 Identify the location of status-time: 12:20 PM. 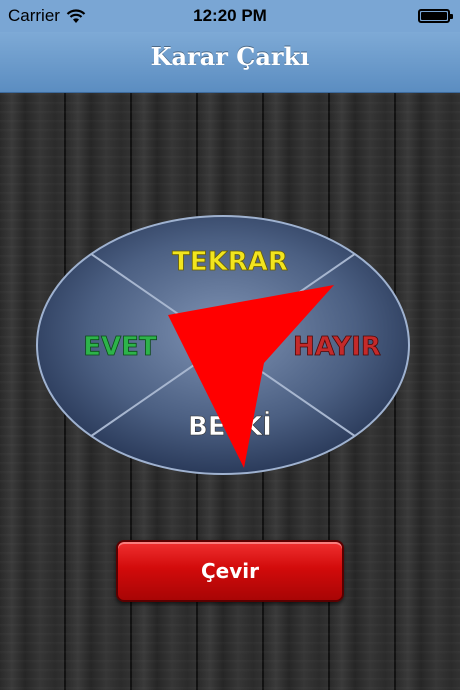
(230, 15).